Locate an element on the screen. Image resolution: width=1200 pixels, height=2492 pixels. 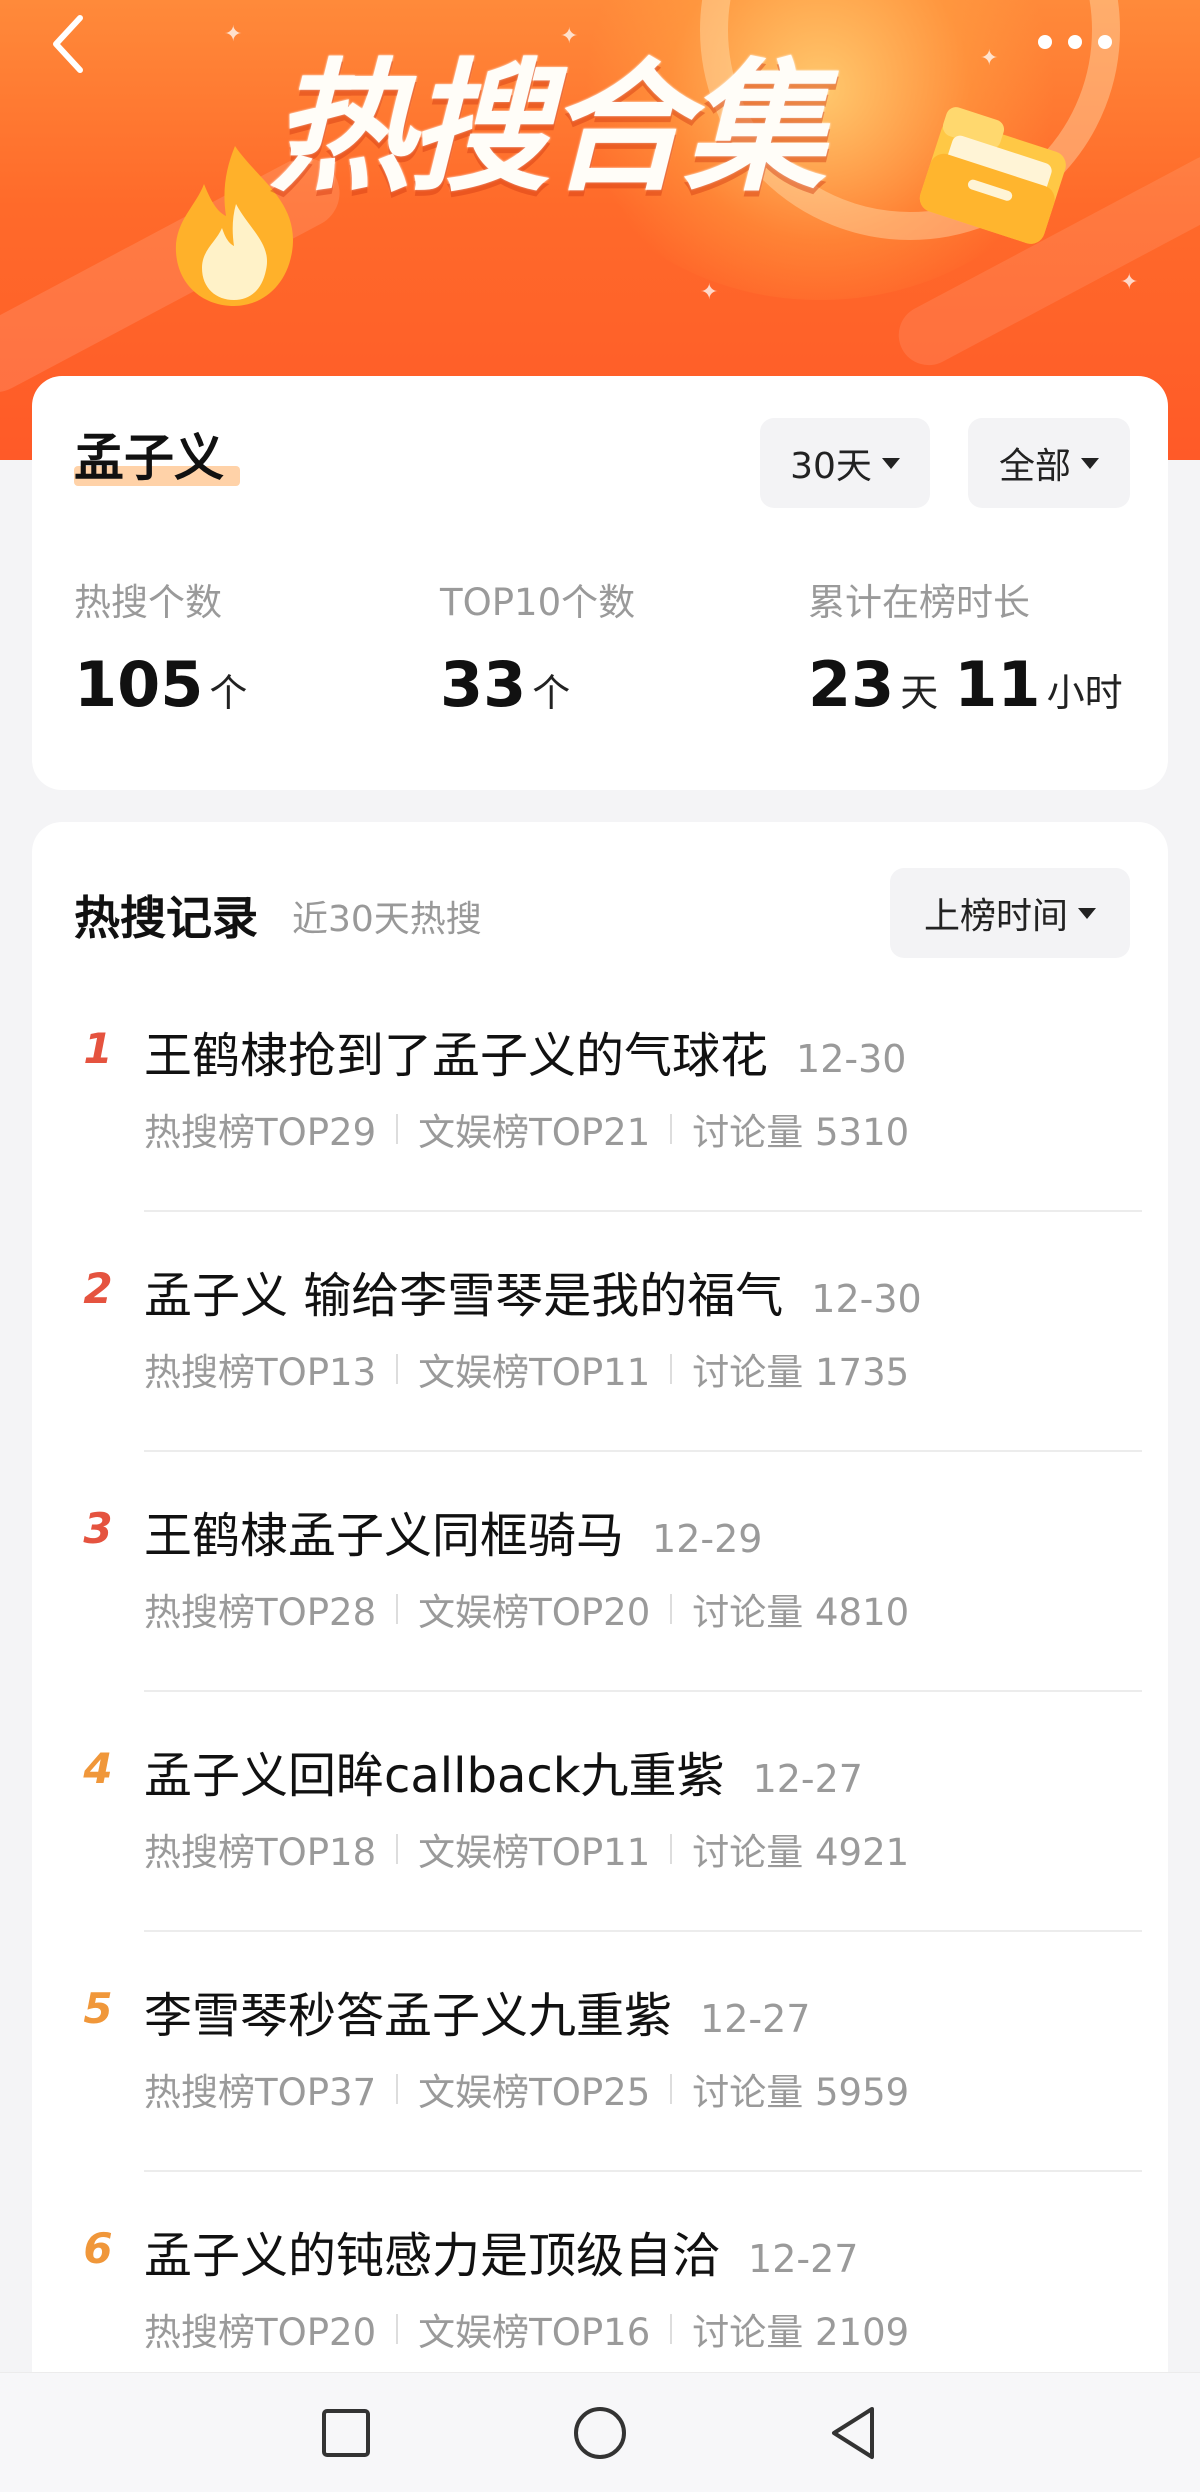
record-title-text: 王鹤棣孟子义同框骑马 is located at coordinates (384, 1536).